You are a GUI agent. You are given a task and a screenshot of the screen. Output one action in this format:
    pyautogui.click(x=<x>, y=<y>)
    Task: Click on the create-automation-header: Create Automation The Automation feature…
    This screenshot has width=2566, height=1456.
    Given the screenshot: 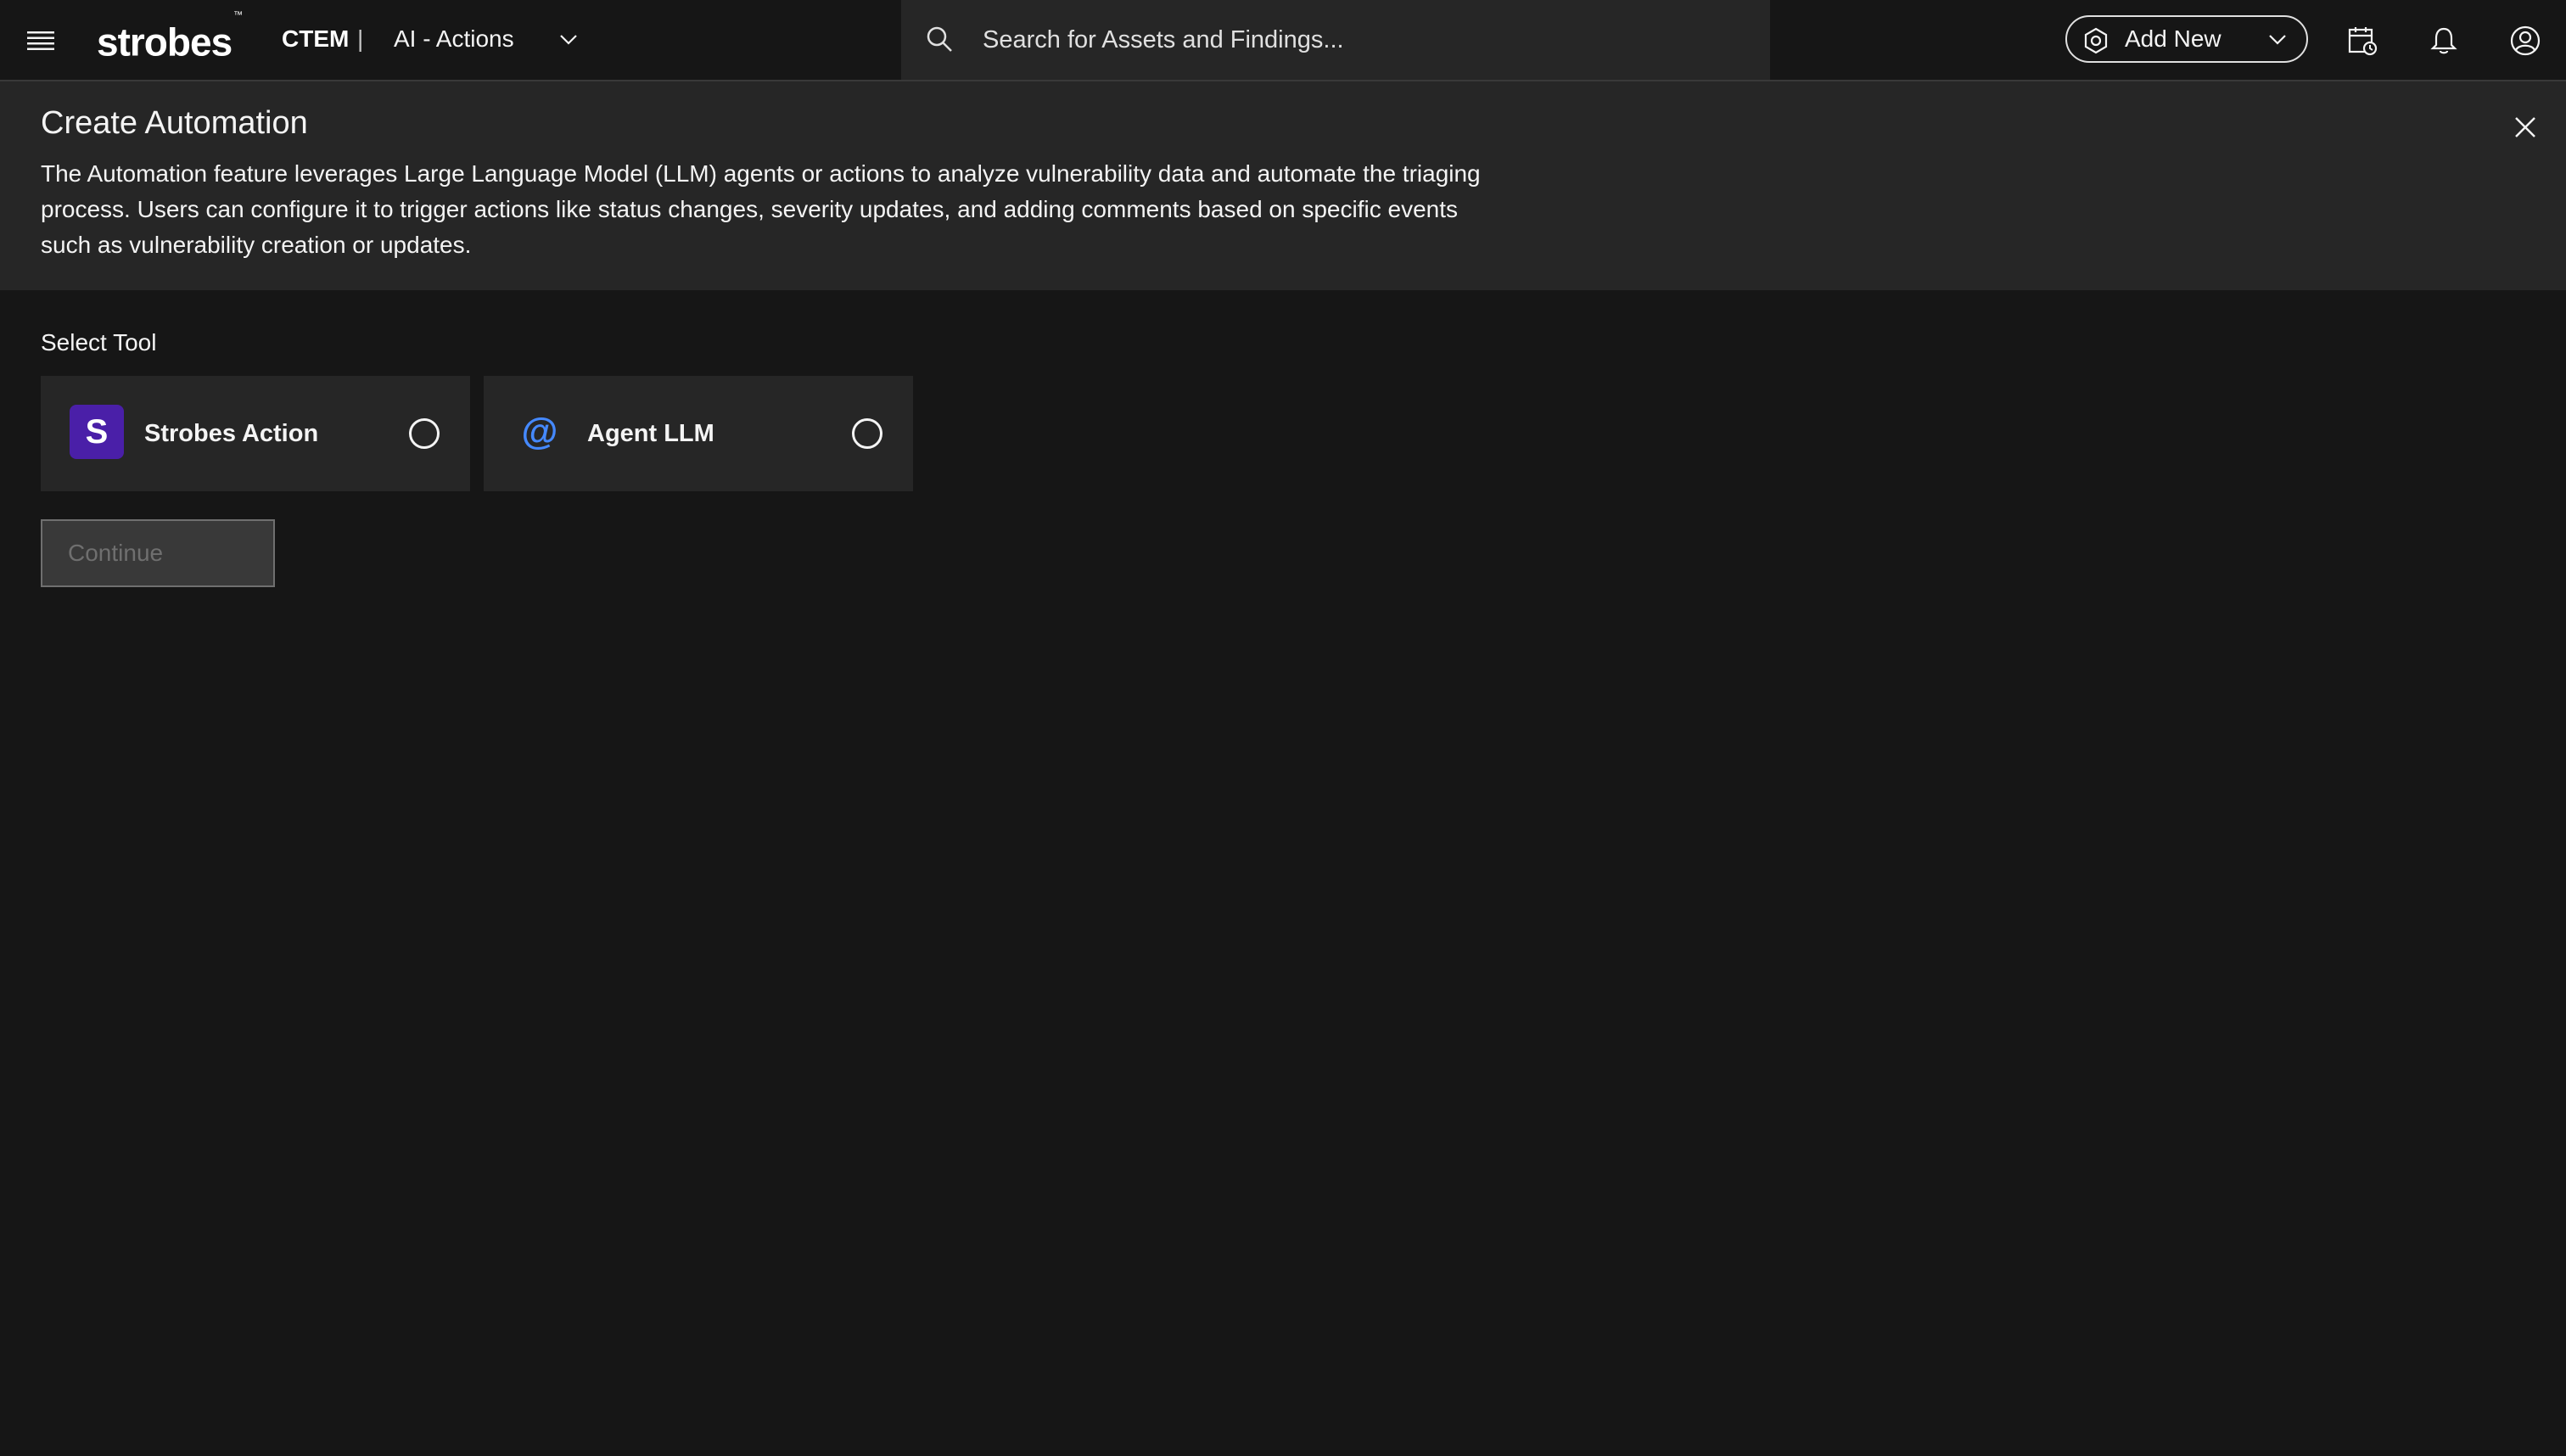 What is the action you would take?
    pyautogui.click(x=1283, y=185)
    